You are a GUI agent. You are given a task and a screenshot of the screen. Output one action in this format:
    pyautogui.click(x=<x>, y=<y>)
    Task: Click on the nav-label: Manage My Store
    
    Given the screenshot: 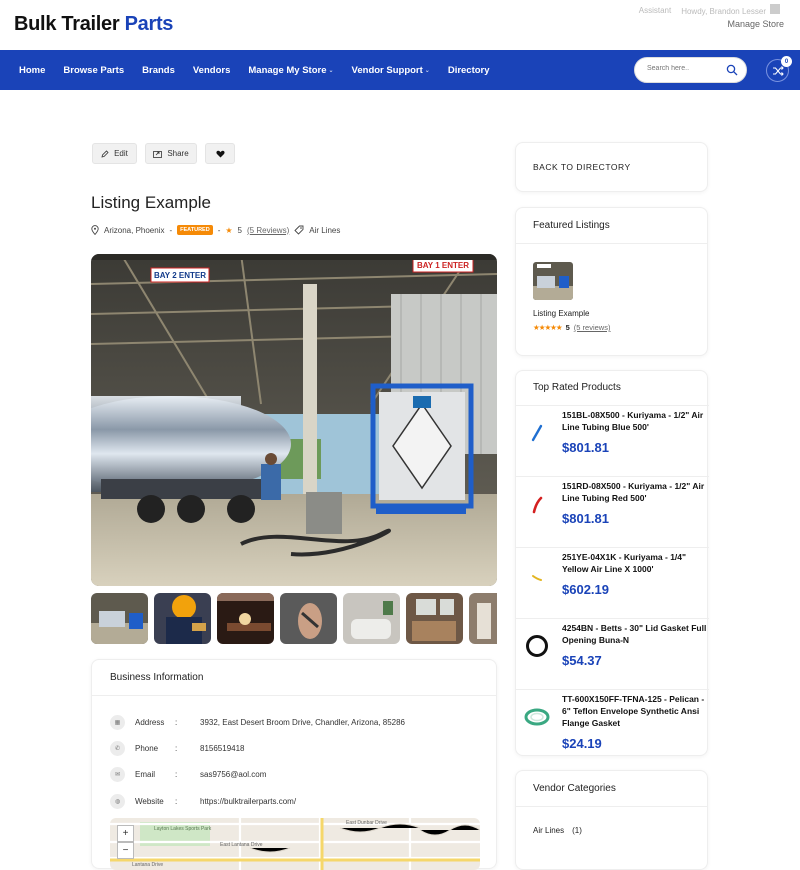 What is the action you would take?
    pyautogui.click(x=287, y=70)
    